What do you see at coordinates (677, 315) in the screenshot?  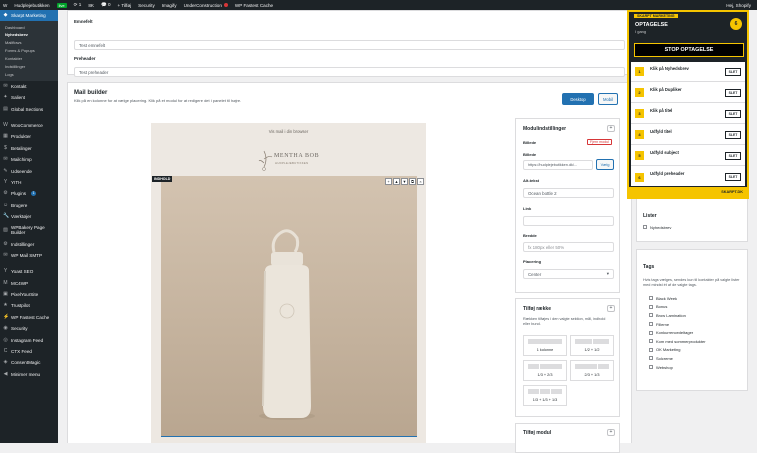 I see `tag-checkbox: Brow Lamination` at bounding box center [677, 315].